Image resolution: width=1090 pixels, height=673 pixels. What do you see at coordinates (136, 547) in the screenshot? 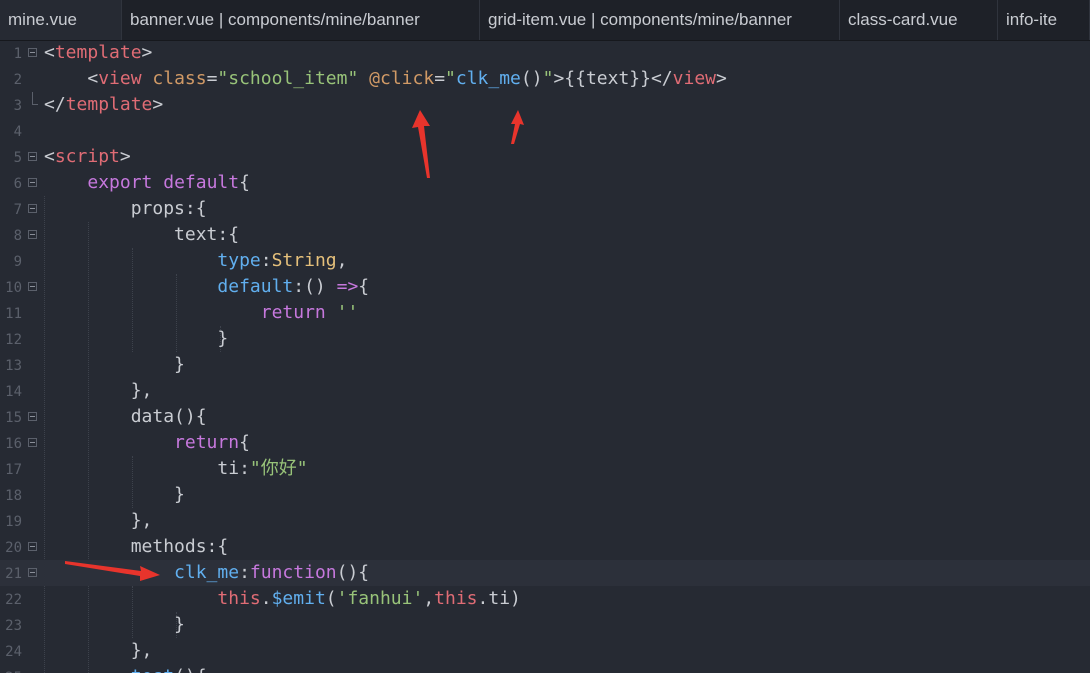
I see `code-text: methods:{` at bounding box center [136, 547].